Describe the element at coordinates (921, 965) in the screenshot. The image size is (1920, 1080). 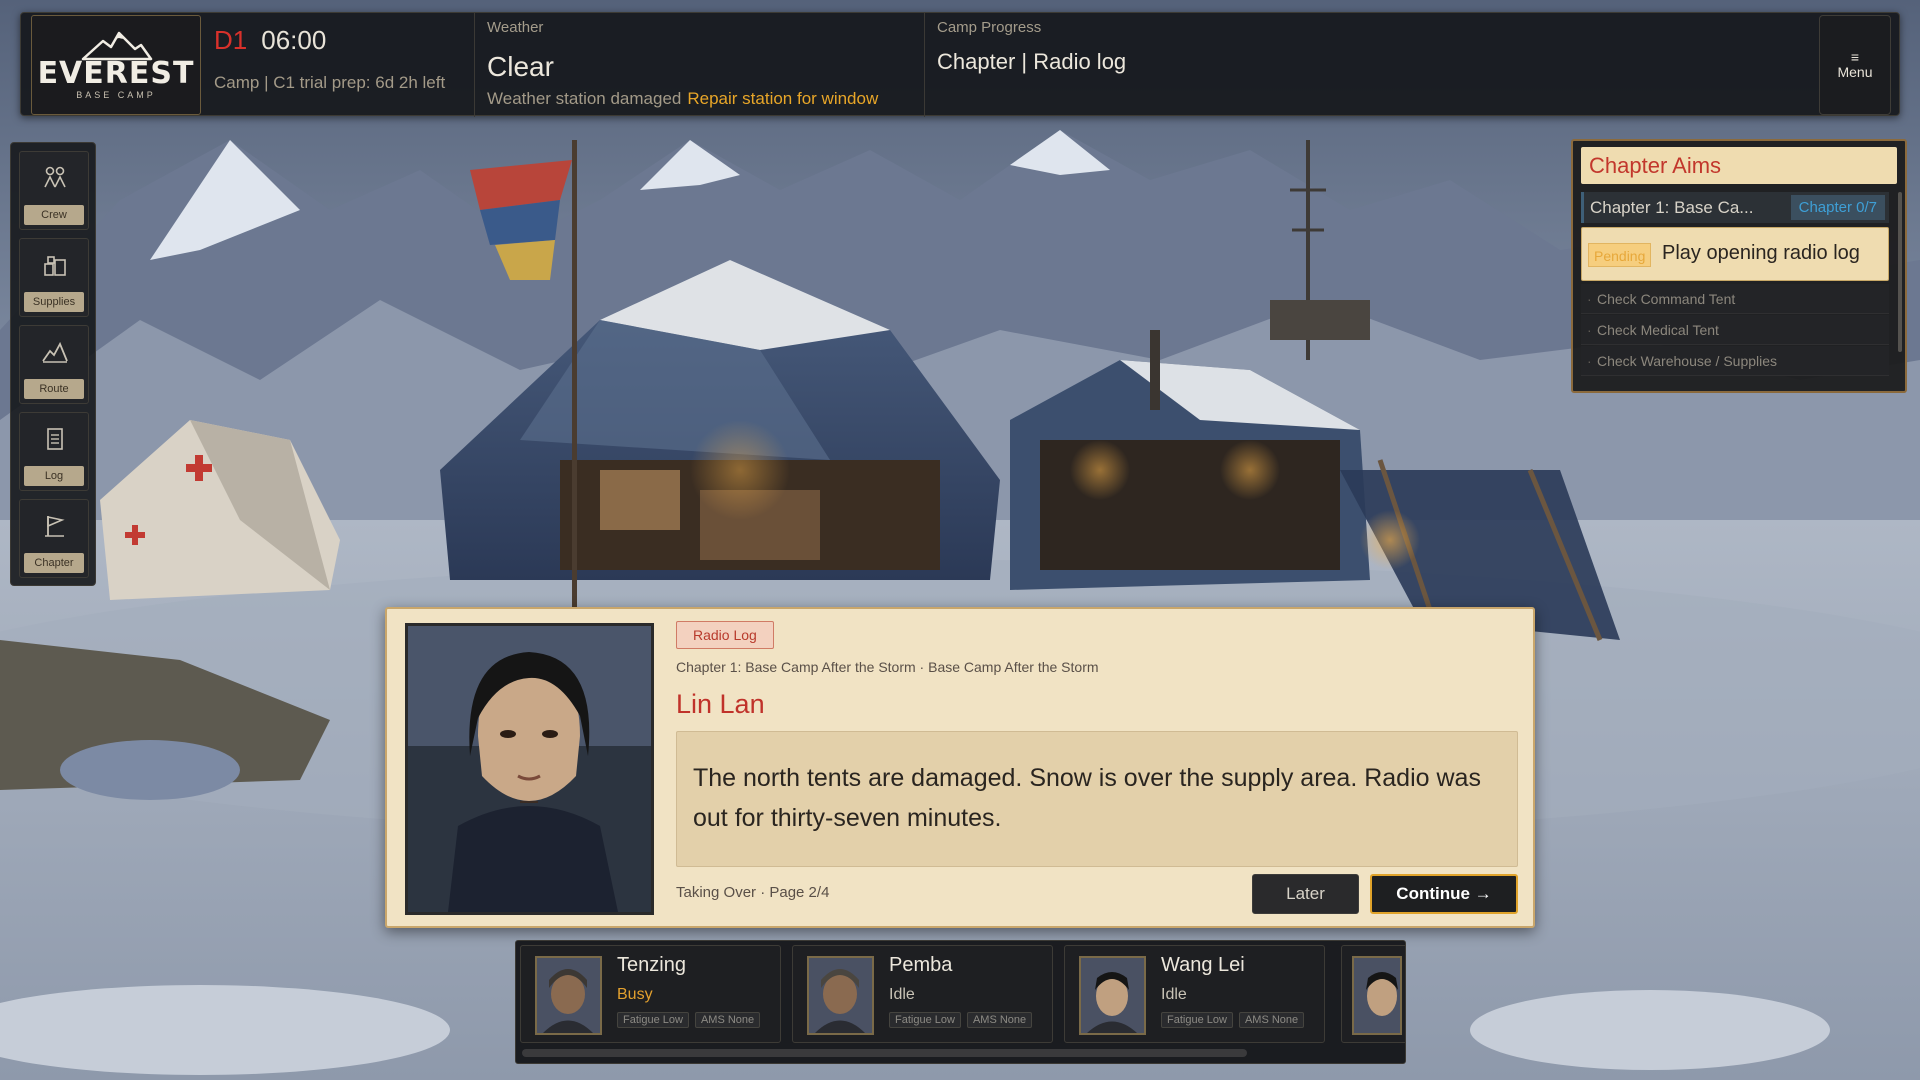
I see `crew-name: Pemba` at that location.